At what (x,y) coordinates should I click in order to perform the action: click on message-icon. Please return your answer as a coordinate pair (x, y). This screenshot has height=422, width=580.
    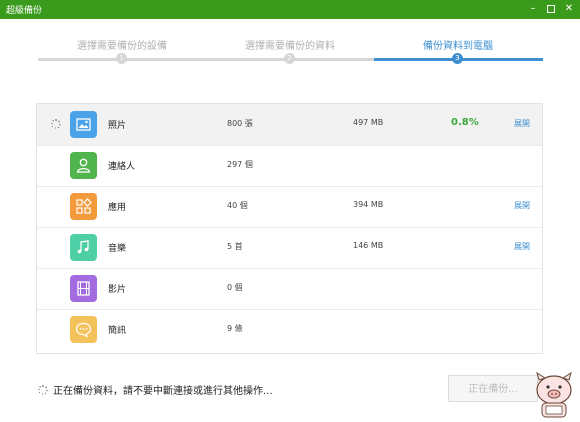
    Looking at the image, I should click on (83, 329).